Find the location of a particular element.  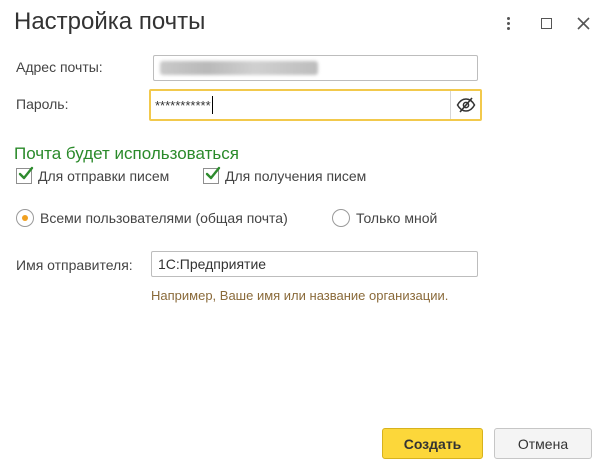

redacted-email is located at coordinates (239, 68).